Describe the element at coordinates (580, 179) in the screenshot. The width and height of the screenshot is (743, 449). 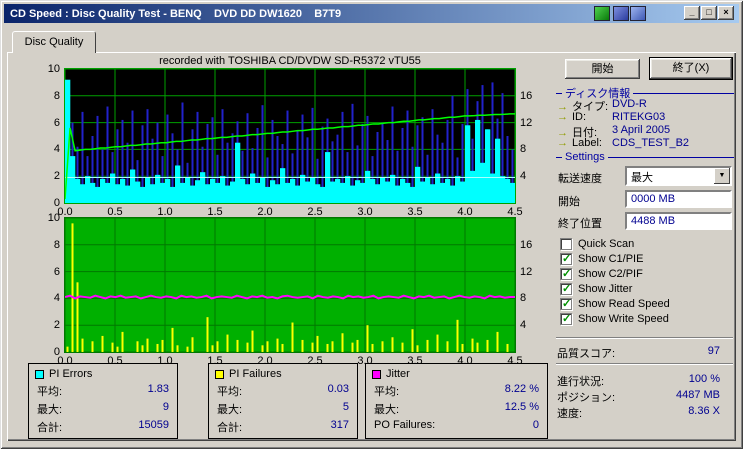
I see `speed-label: 転送速度` at that location.